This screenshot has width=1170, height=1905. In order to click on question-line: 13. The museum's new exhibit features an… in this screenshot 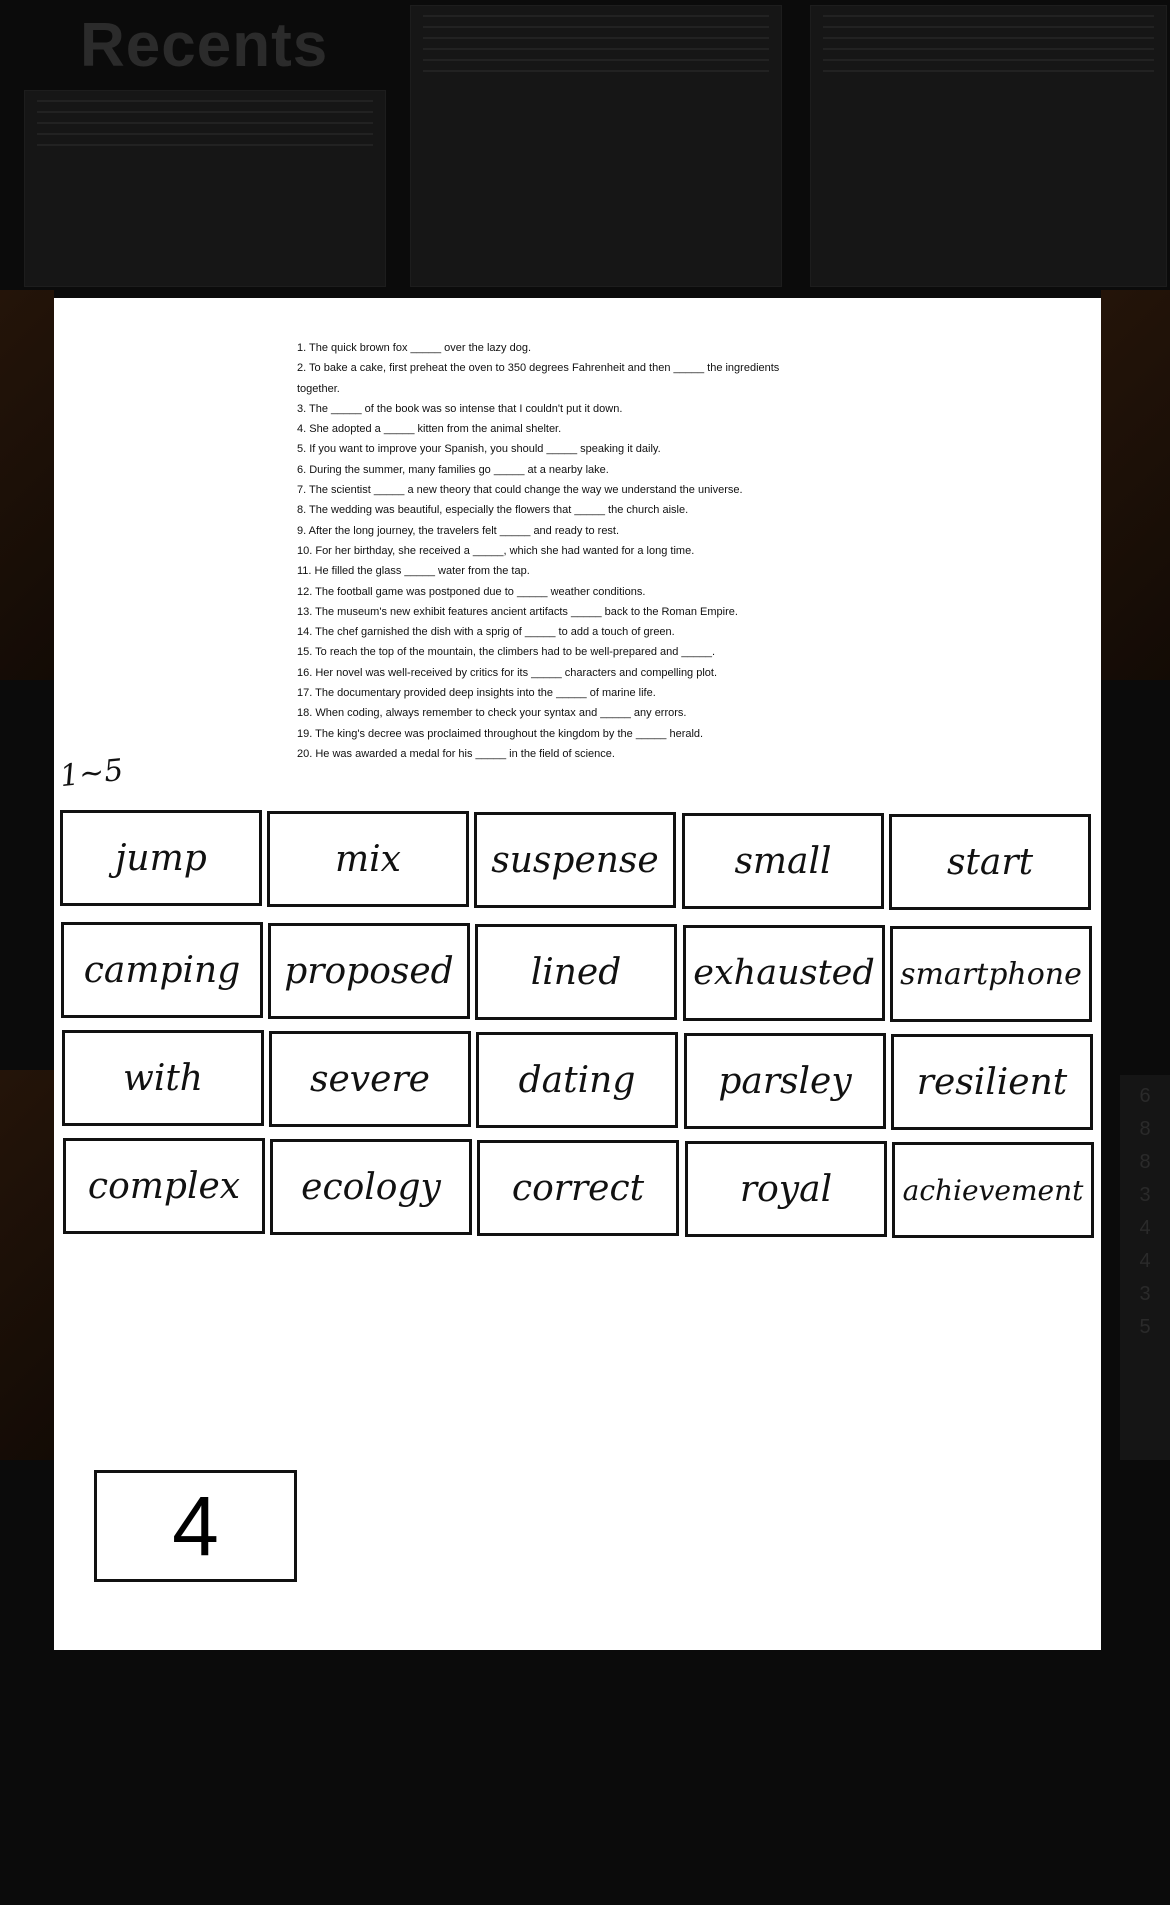, I will do `click(517, 611)`.